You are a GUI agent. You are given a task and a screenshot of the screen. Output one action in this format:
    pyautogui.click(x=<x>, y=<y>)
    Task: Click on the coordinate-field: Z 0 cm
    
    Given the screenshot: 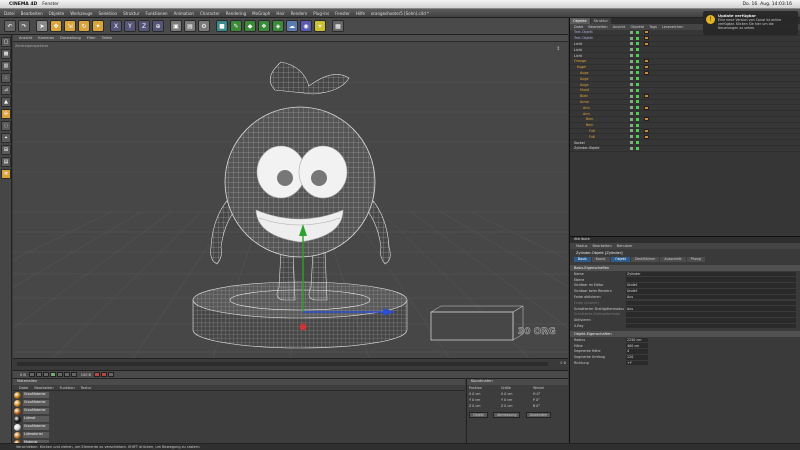 What is the action you would take?
    pyautogui.click(x=485, y=406)
    